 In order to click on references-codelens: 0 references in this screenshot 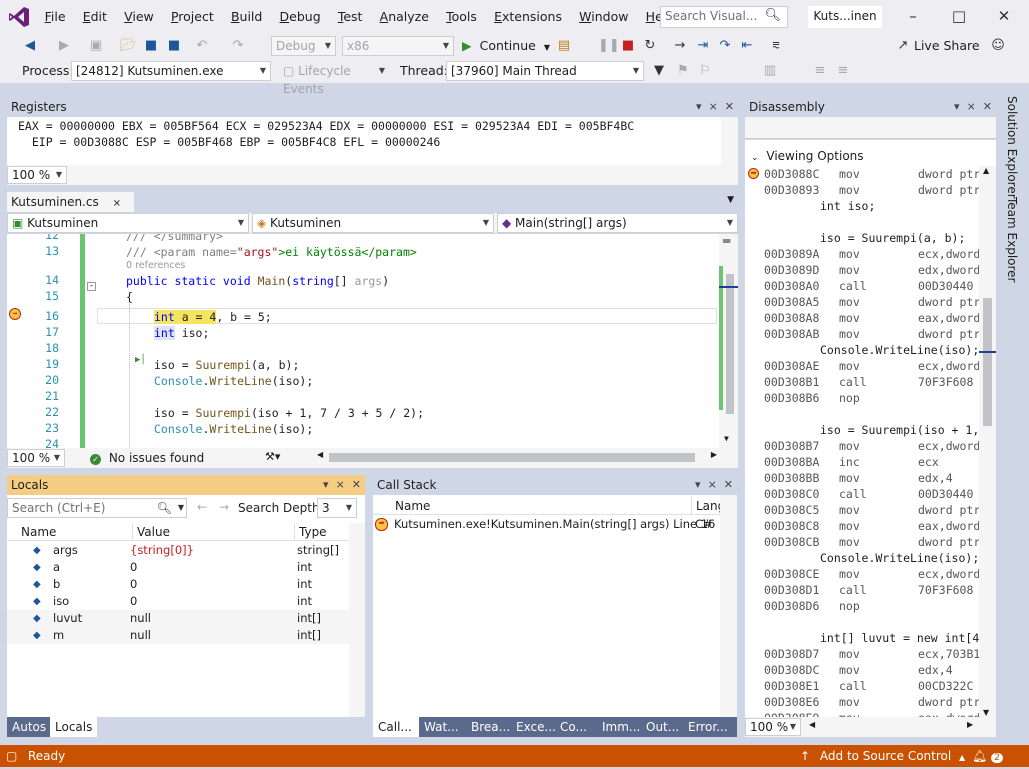, I will do `click(155, 266)`.